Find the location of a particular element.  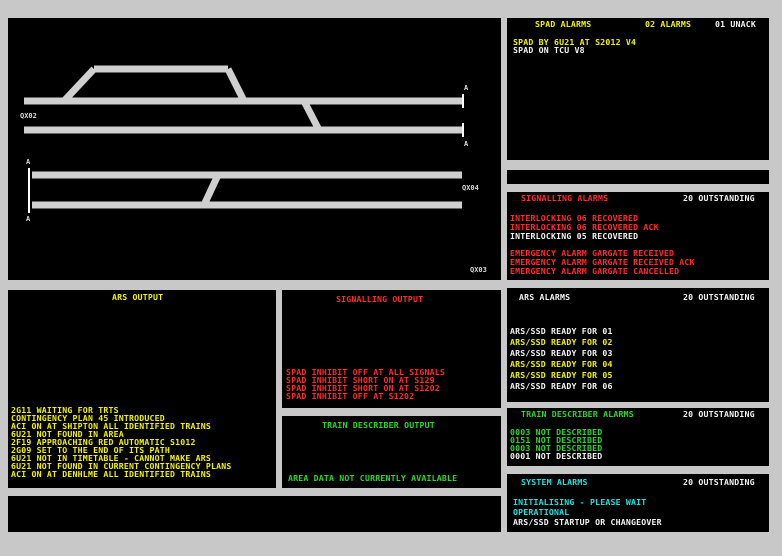

signalling-alarms-outstanding: 20 OUTSTANDING is located at coordinates (719, 198).